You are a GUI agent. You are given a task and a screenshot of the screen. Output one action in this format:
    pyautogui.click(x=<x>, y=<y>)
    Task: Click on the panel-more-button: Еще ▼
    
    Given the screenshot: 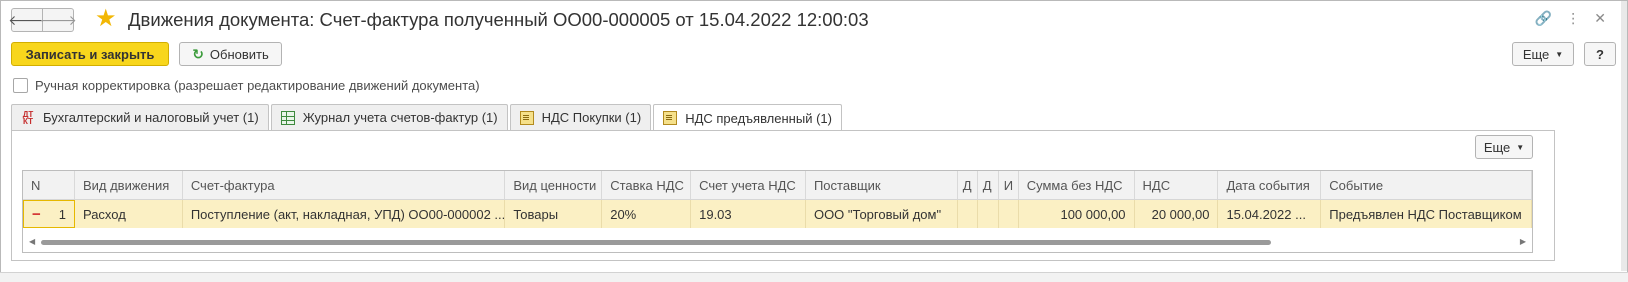 What is the action you would take?
    pyautogui.click(x=1504, y=147)
    